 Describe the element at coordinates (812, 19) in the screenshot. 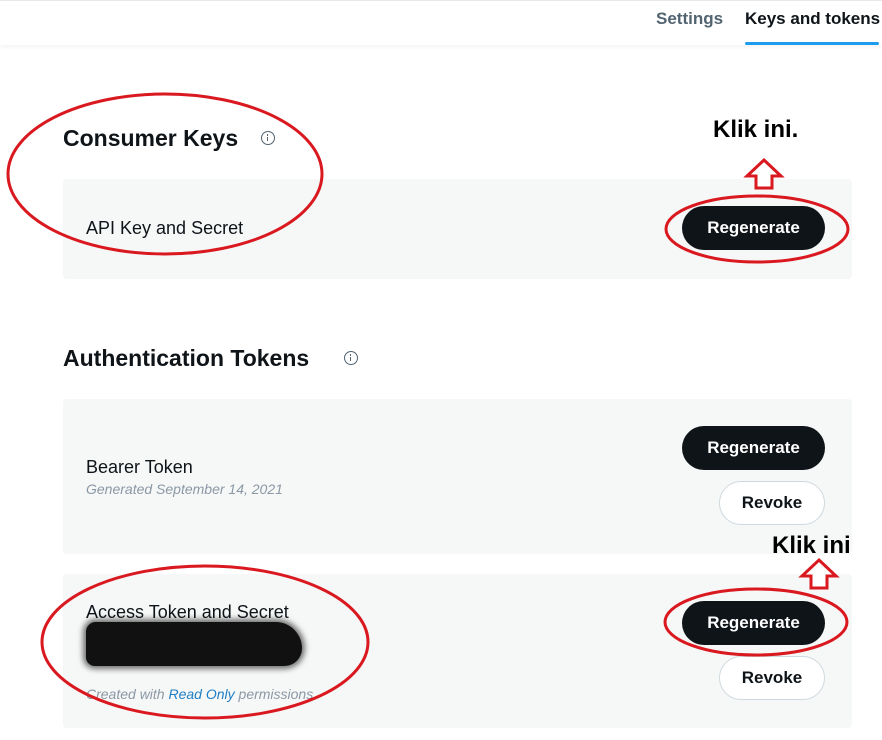

I see `tab-keys-and-tokens: Keys and tokens` at that location.